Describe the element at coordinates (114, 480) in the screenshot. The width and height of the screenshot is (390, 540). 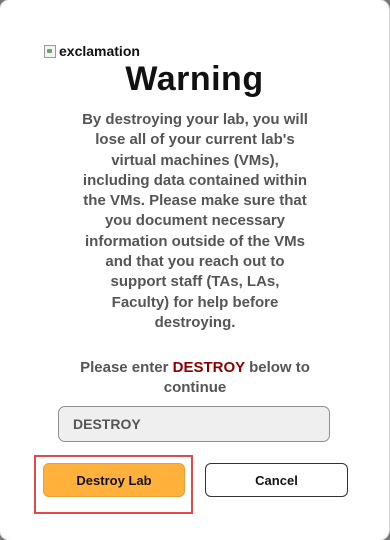
I see `destroy-lab-button: Destroy Lab` at that location.